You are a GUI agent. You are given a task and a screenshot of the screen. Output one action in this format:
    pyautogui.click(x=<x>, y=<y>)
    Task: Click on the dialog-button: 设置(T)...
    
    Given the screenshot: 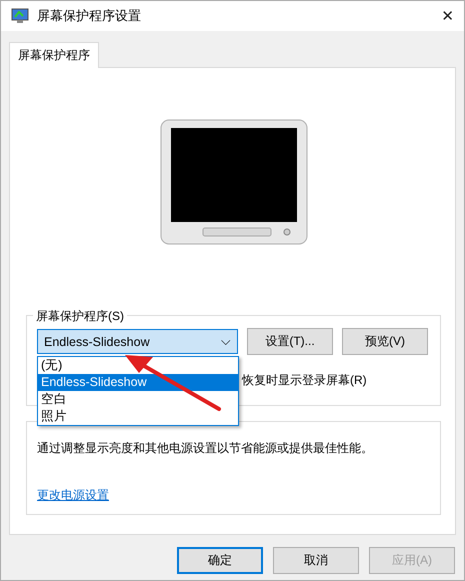 What is the action you would take?
    pyautogui.click(x=290, y=341)
    